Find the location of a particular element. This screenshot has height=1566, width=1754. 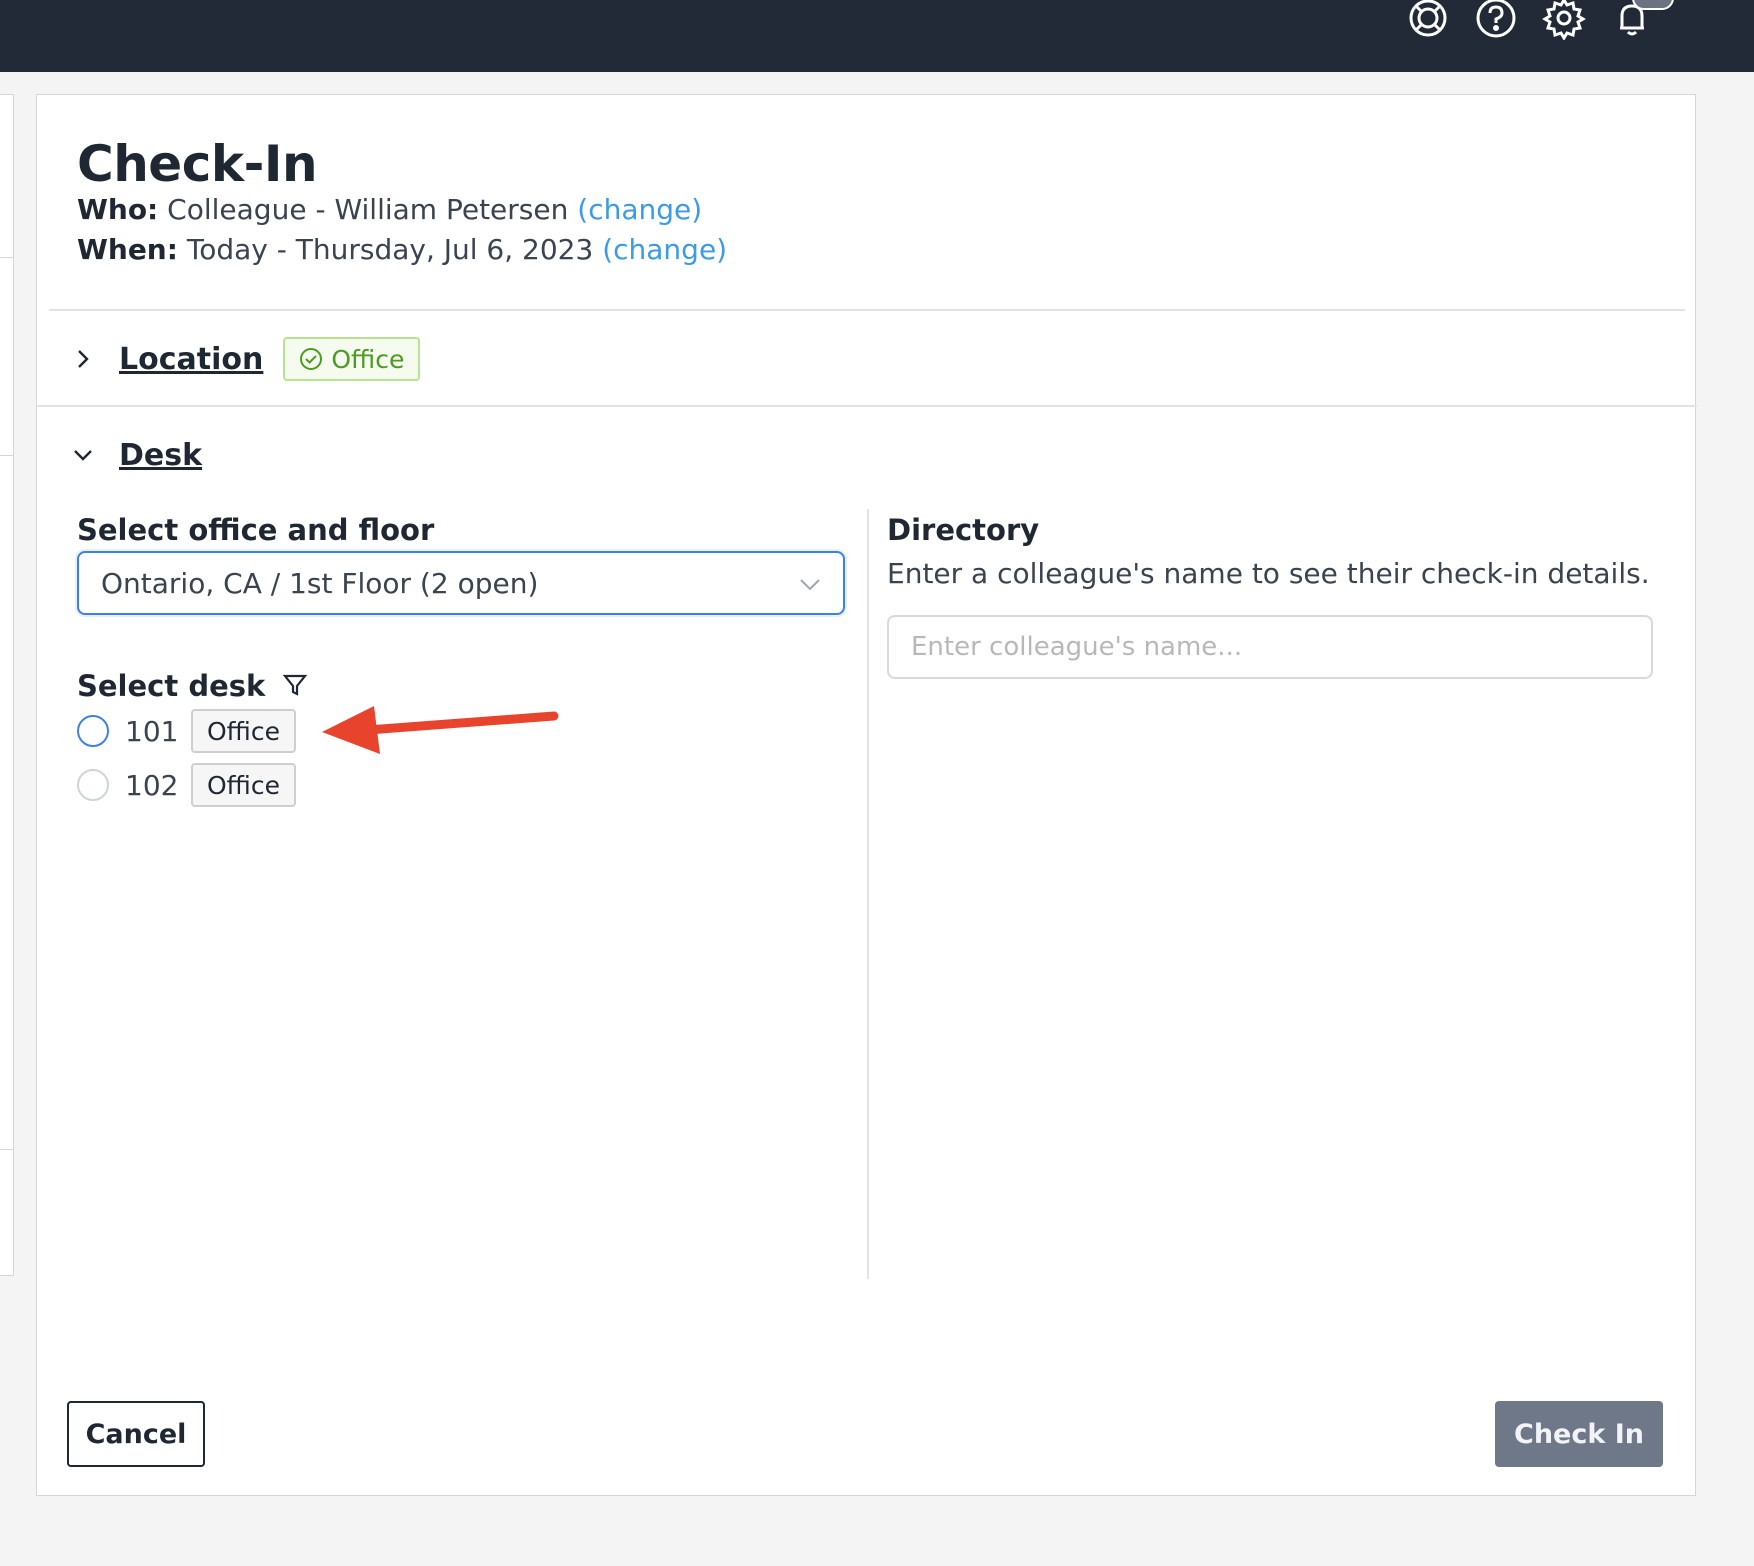

change-when-link: (change) is located at coordinates (664, 249).